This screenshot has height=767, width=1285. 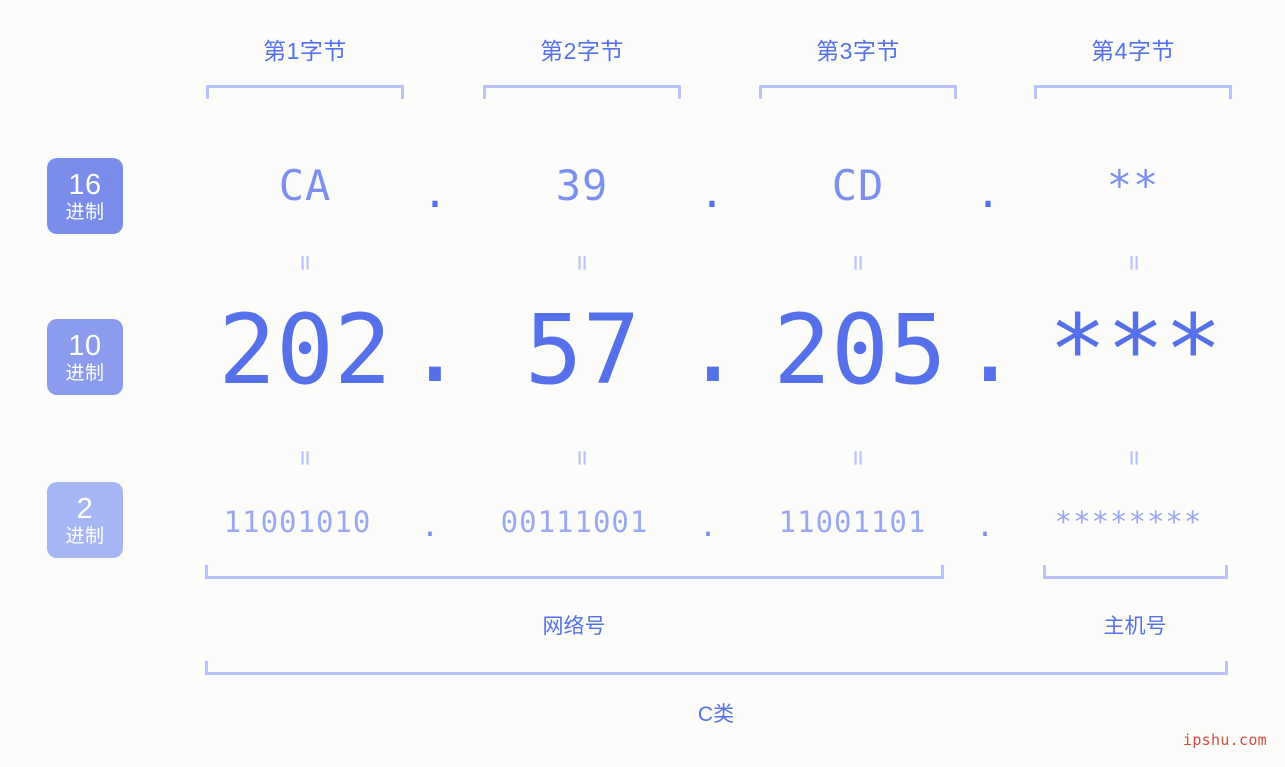 I want to click on equals-connector-hex-dec-4: =, so click(x=1134, y=263).